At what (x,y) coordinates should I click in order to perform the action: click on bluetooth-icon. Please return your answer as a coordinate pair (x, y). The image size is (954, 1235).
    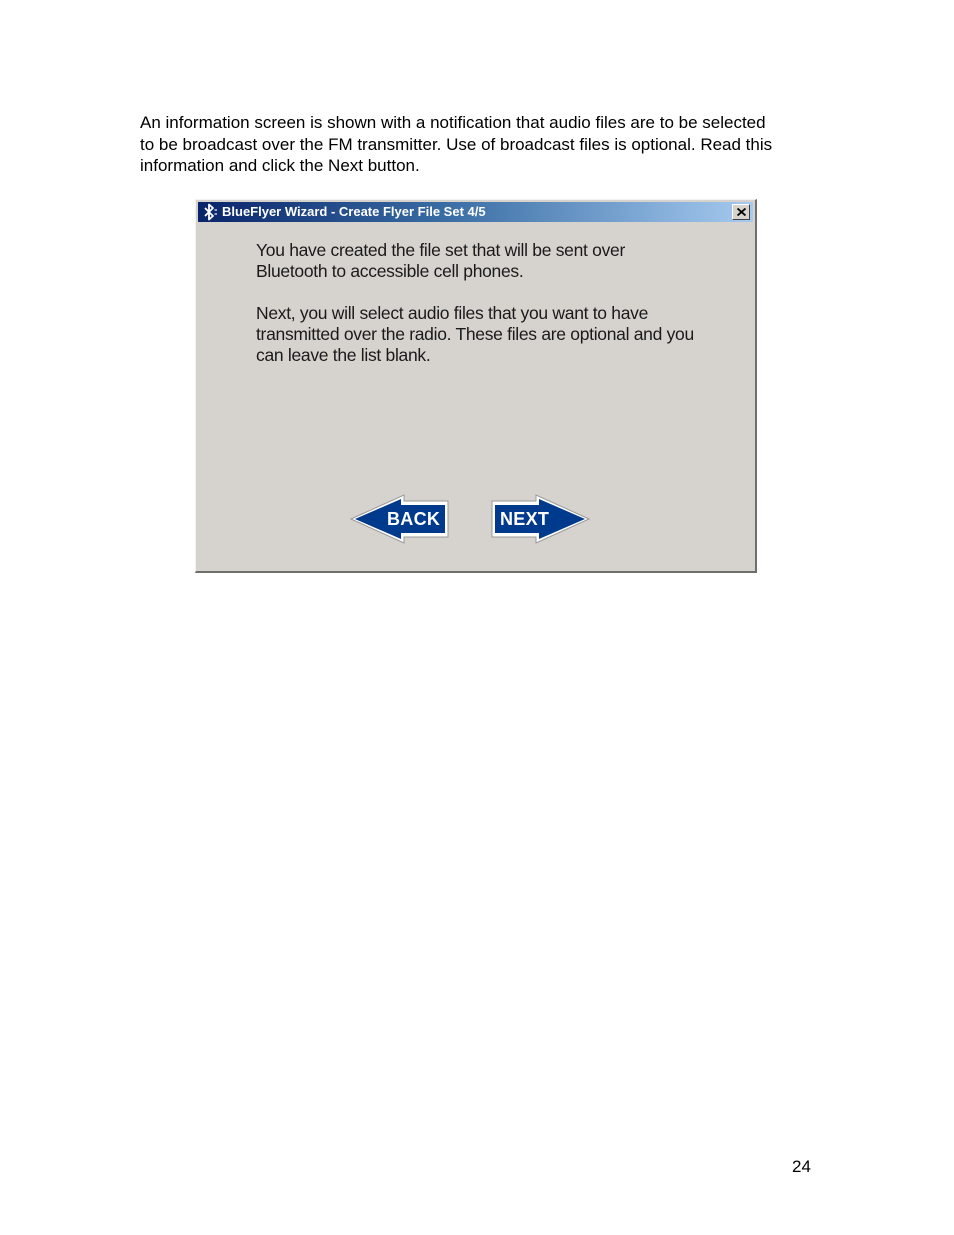
    Looking at the image, I should click on (210, 212).